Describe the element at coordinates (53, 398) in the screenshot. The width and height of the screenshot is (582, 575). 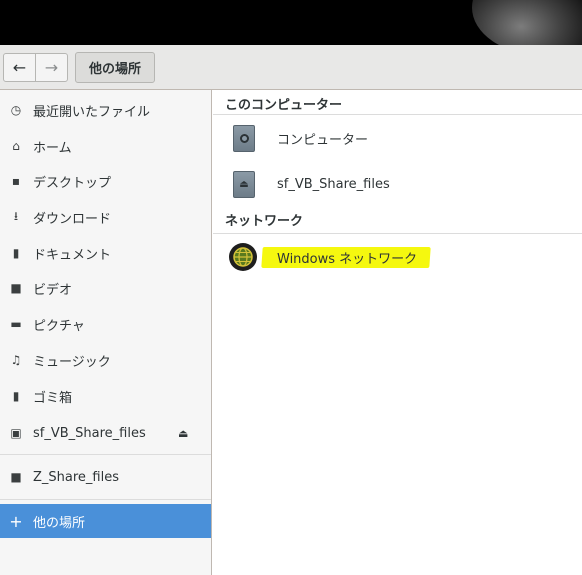
I see `sidebar-item-label: ゴミ箱` at that location.